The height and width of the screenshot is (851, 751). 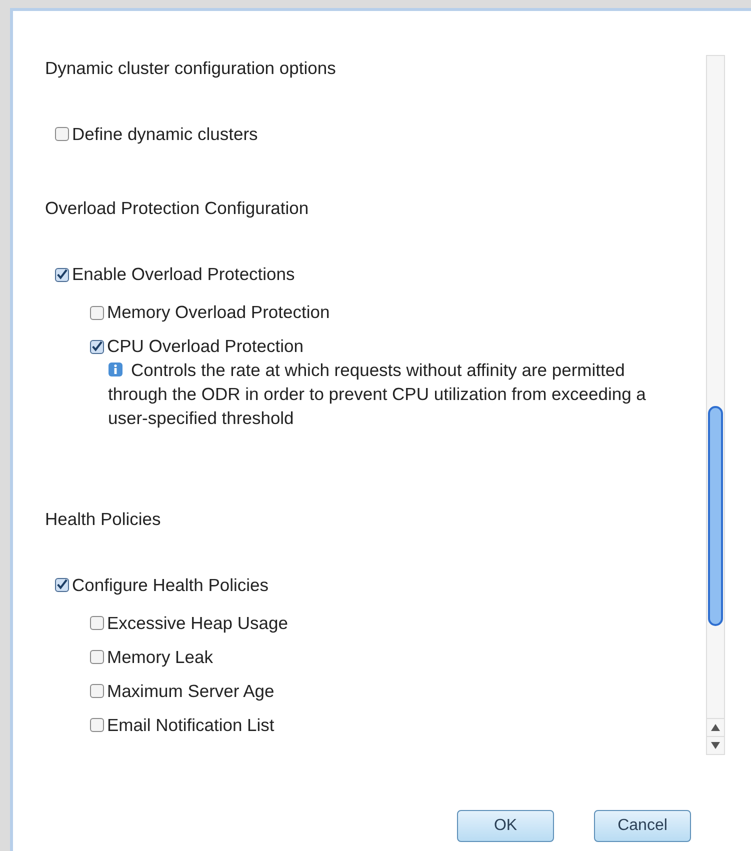 What do you see at coordinates (190, 725) in the screenshot?
I see `checkbox-label: Email Notification List` at bounding box center [190, 725].